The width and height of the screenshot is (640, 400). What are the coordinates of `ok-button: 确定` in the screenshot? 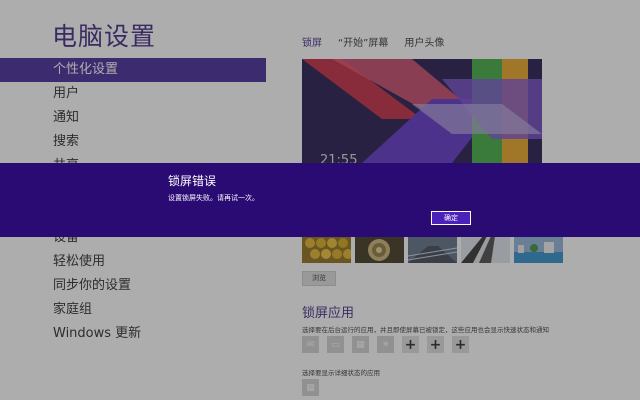 It's located at (451, 218).